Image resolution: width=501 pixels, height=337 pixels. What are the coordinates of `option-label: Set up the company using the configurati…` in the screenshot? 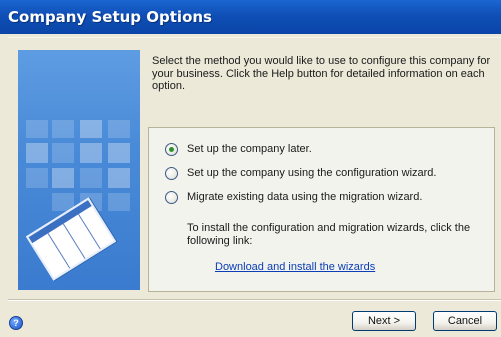 It's located at (312, 173).